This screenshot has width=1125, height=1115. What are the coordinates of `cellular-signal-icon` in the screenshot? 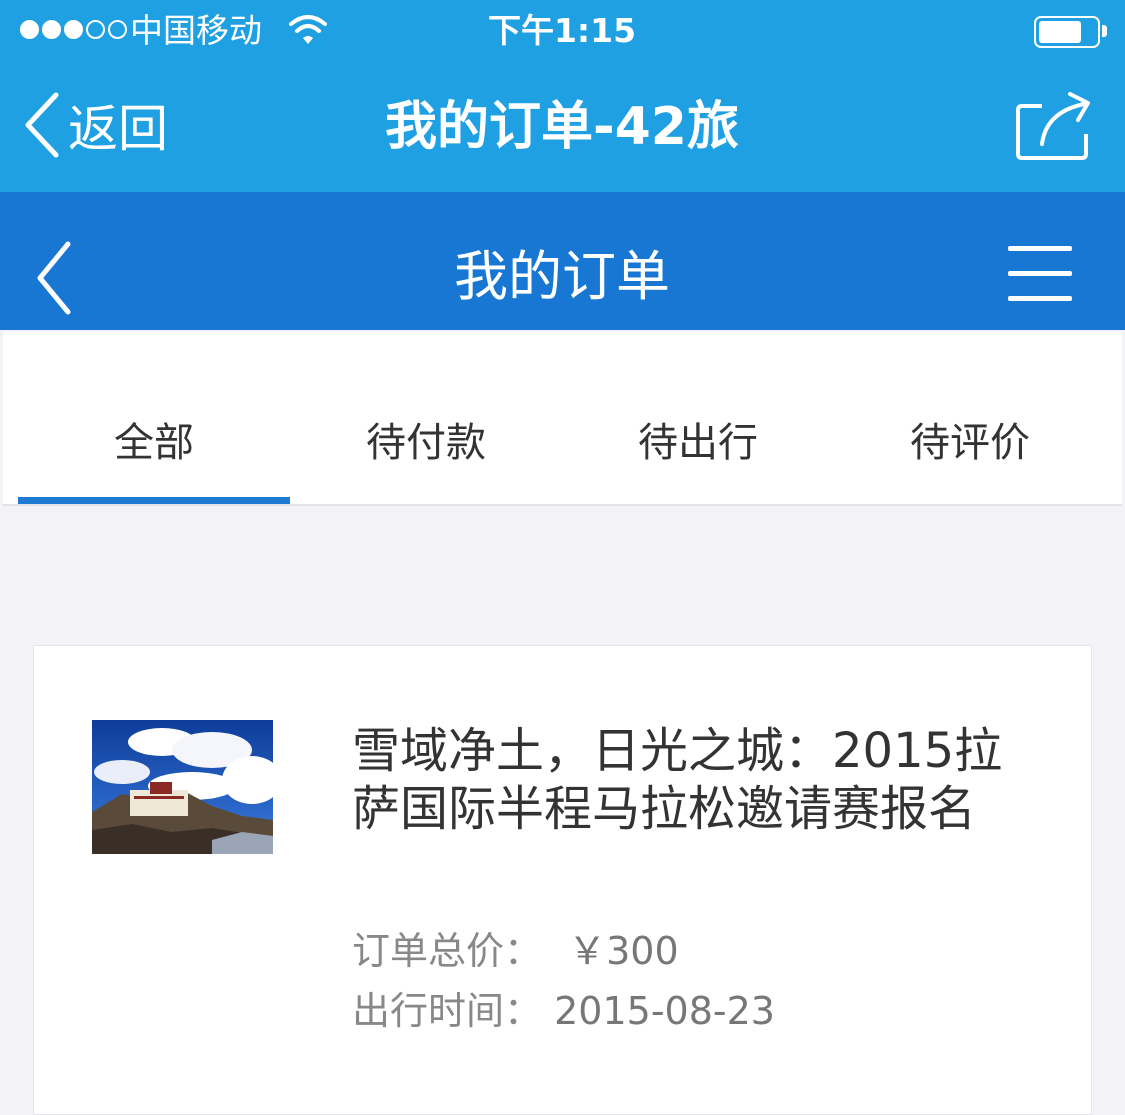 It's located at (75, 31).